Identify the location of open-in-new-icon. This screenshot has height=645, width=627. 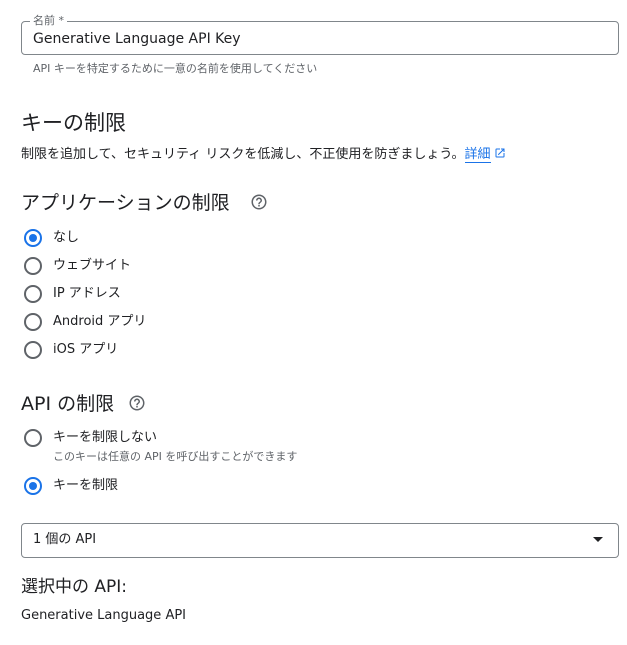
(500, 155).